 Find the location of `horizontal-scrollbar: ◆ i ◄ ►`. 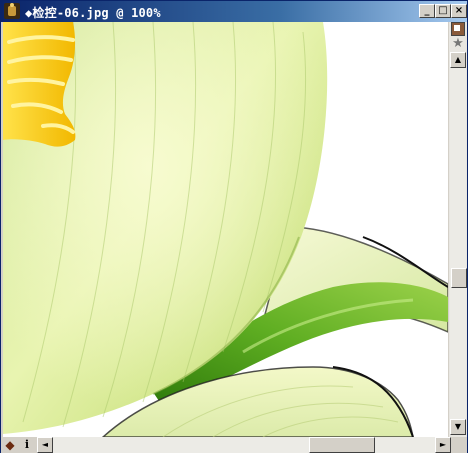

horizontal-scrollbar: ◆ i ◄ ► is located at coordinates (234, 445).